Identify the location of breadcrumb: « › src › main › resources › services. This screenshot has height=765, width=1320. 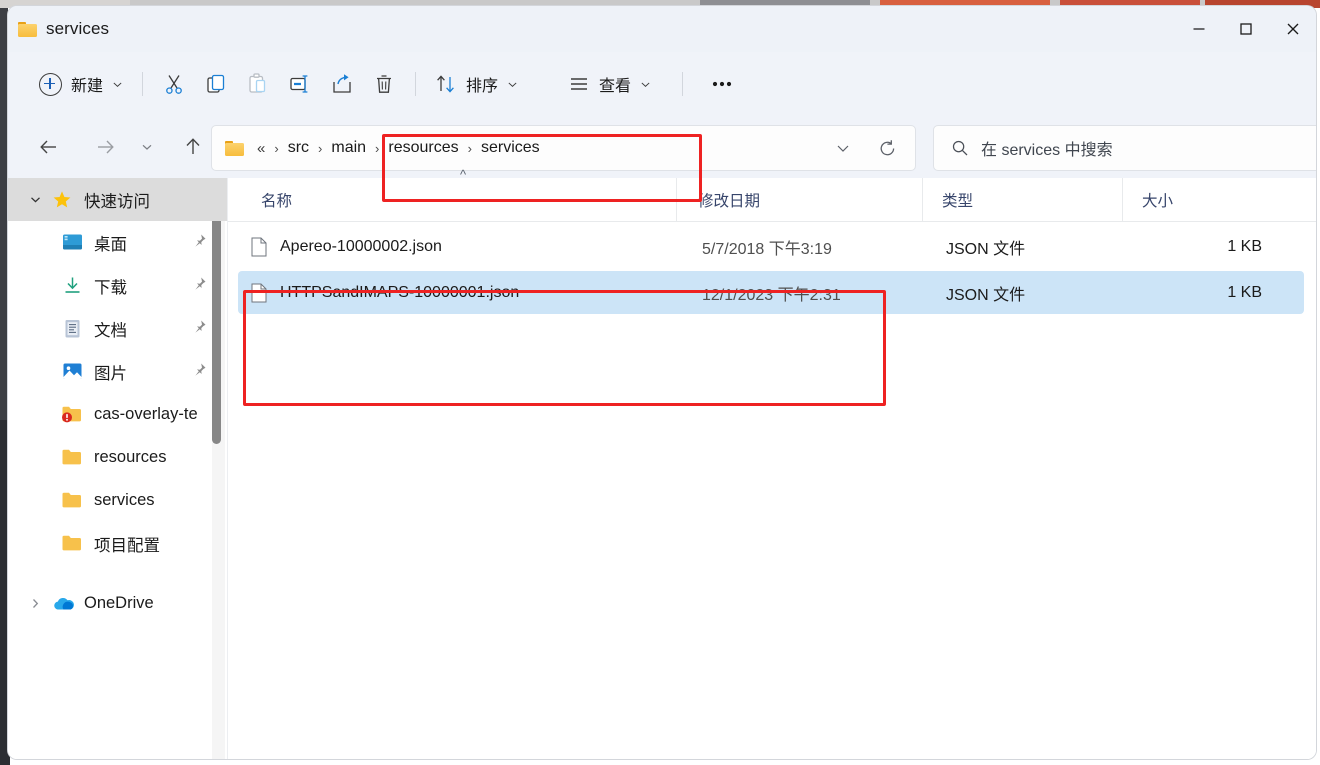
(378, 148).